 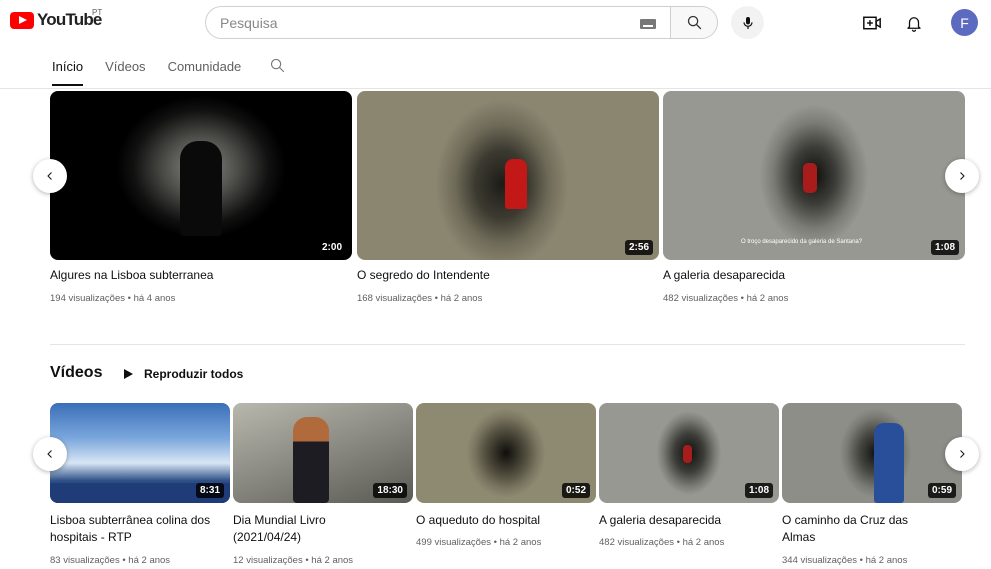 I want to click on video-thumbnail: 18:30, so click(x=323, y=453).